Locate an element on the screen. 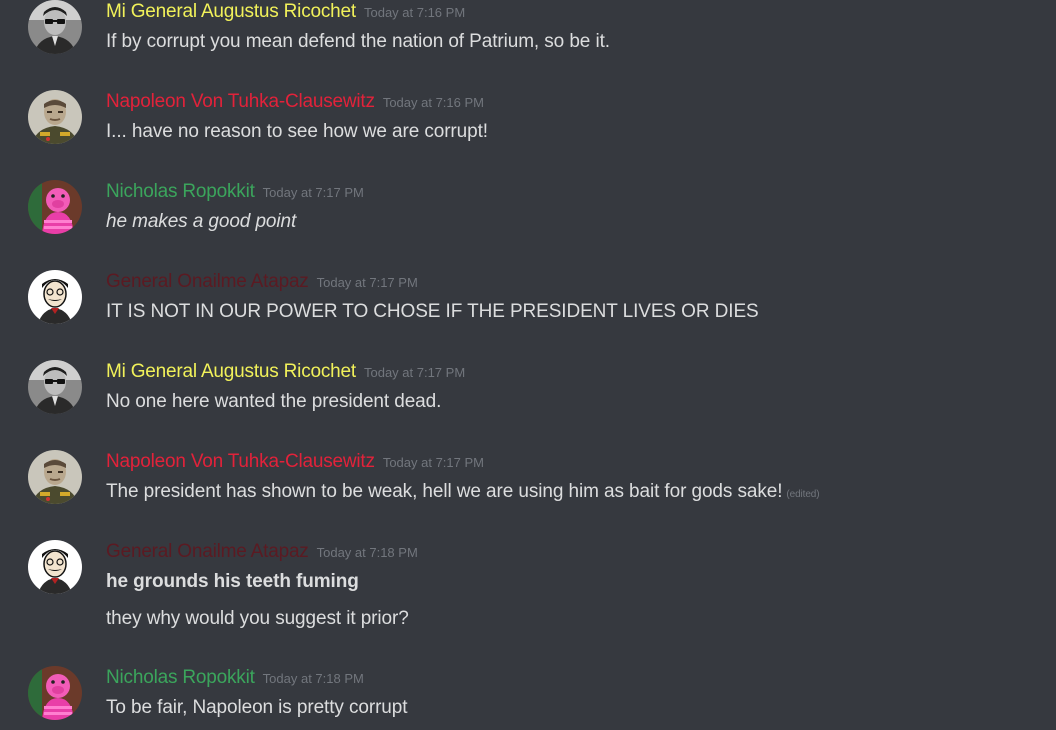 This screenshot has width=1056, height=730. message-header: General Onailme Atapaz Today at 7:17 PM is located at coordinates (262, 282).